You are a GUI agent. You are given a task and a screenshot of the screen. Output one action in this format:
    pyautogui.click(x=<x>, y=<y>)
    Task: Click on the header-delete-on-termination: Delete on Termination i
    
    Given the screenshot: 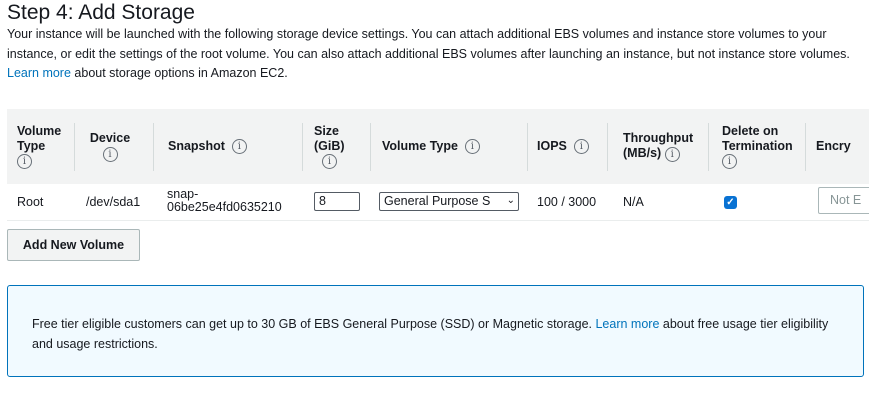 What is the action you would take?
    pyautogui.click(x=764, y=146)
    